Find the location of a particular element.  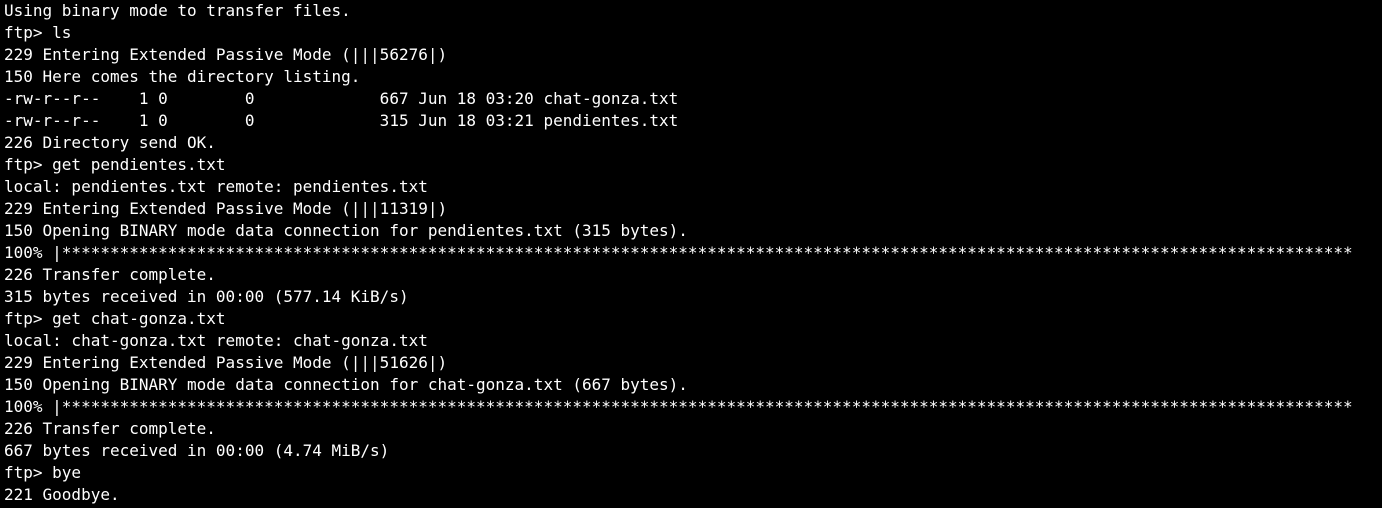

terminal-line: 221 Goodbye. is located at coordinates (62, 494).